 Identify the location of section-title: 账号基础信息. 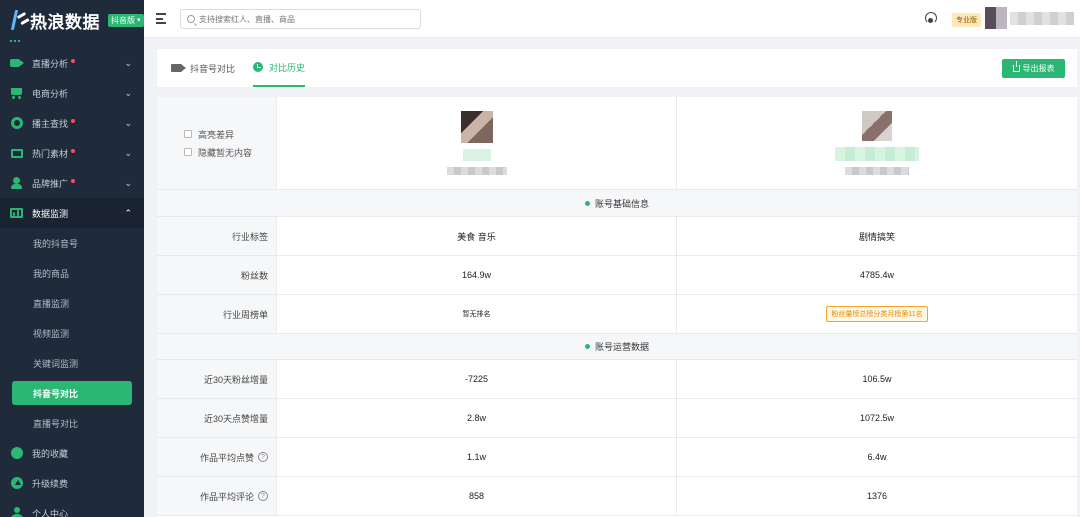
(621, 203).